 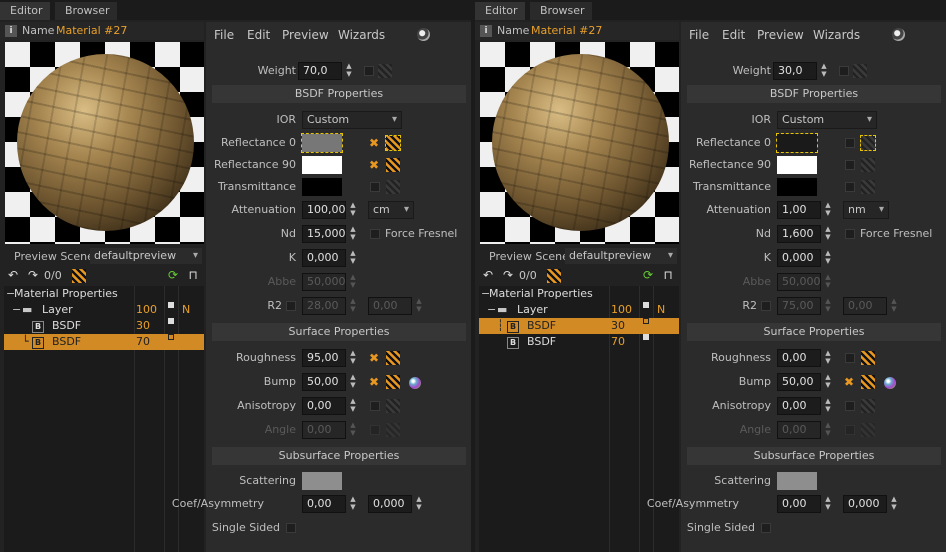 What do you see at coordinates (375, 234) in the screenshot?
I see `force-fresnel-checkbox` at bounding box center [375, 234].